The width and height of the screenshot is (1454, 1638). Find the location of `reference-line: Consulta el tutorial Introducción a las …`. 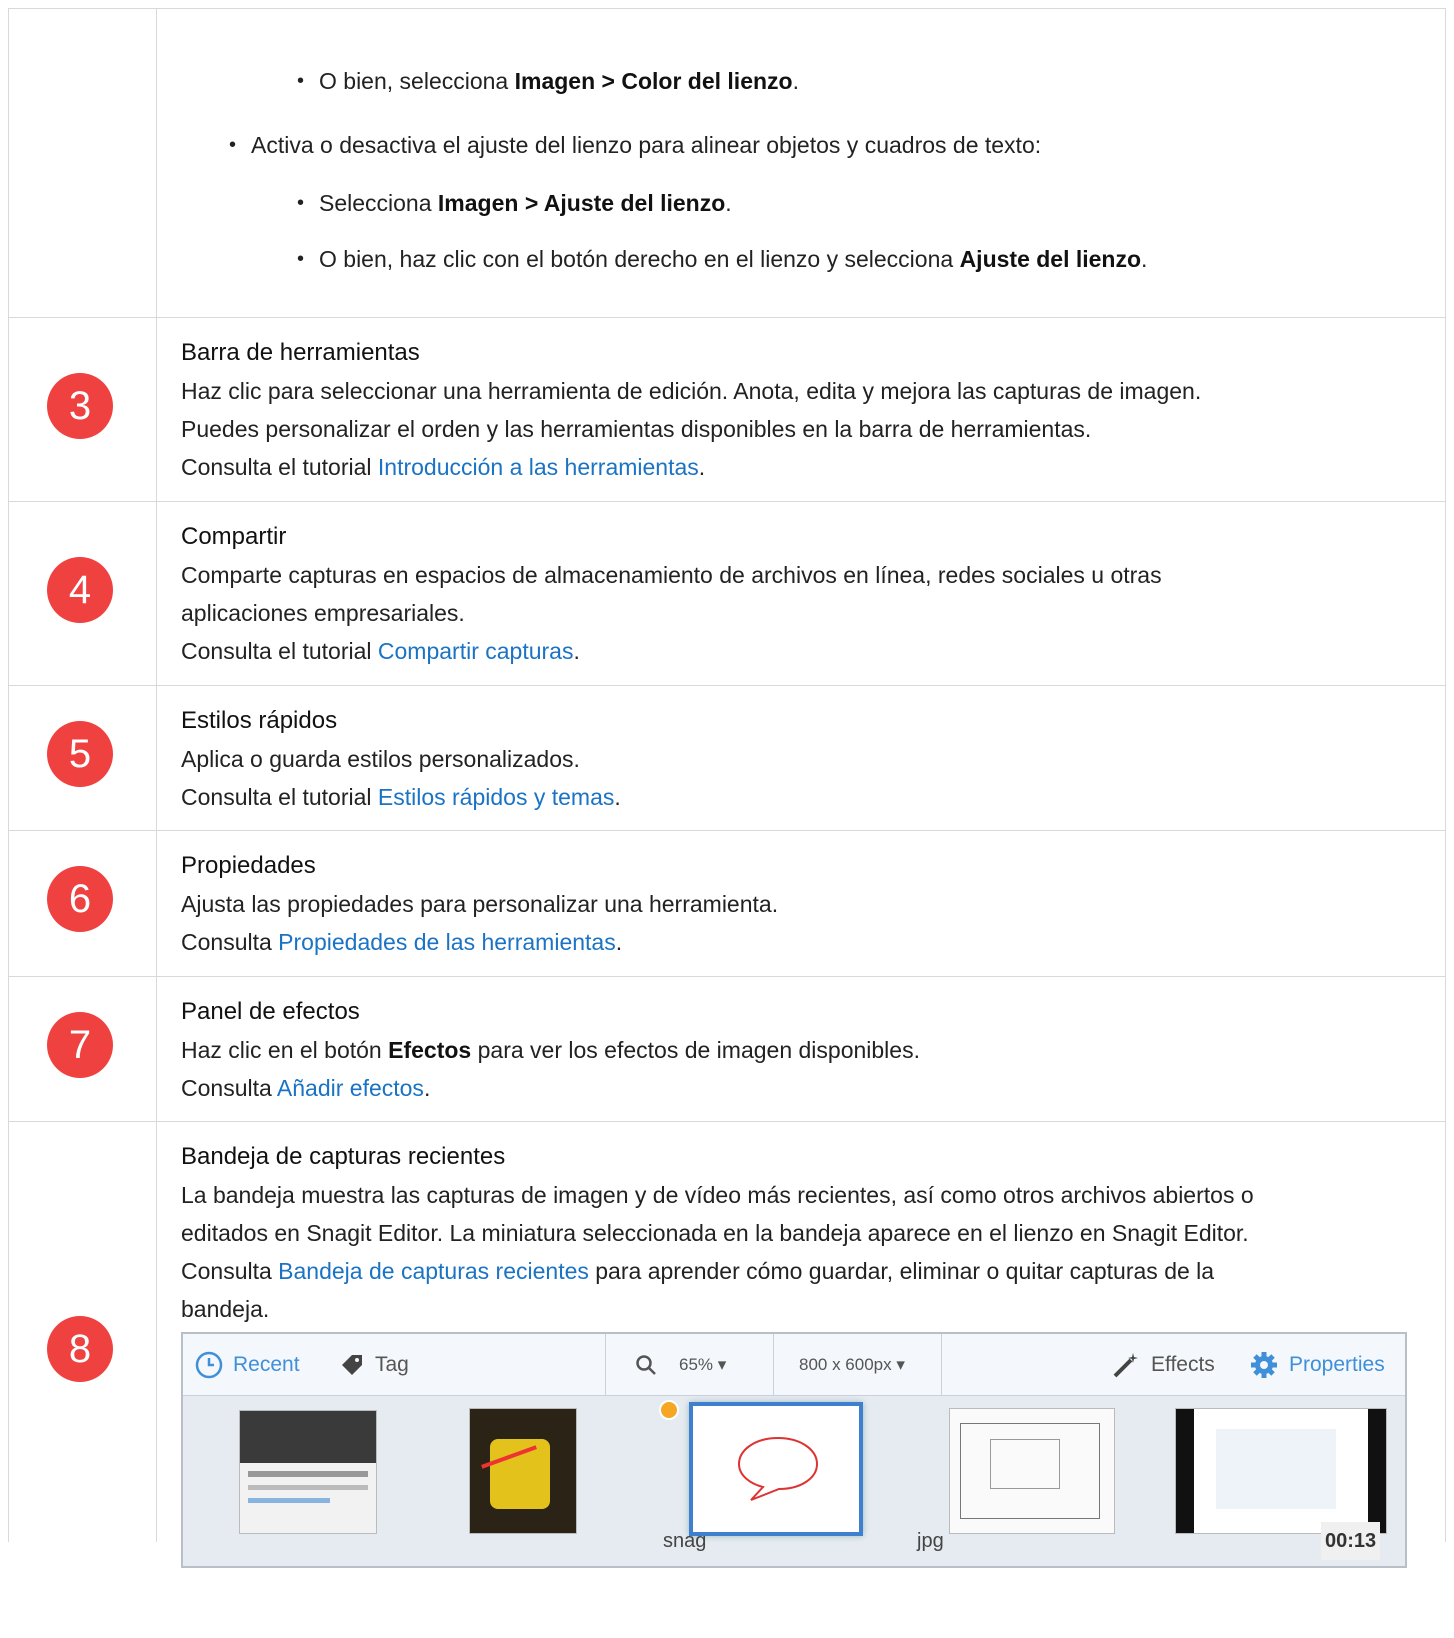

reference-line: Consulta el tutorial Introducción a las … is located at coordinates (443, 467).